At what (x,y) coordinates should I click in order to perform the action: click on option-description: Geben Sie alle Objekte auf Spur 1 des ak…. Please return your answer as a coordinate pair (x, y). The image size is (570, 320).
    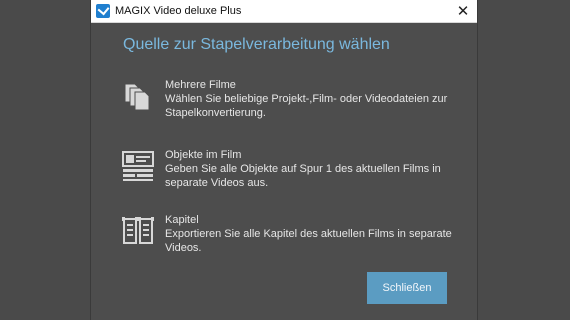
    Looking at the image, I should click on (303, 176).